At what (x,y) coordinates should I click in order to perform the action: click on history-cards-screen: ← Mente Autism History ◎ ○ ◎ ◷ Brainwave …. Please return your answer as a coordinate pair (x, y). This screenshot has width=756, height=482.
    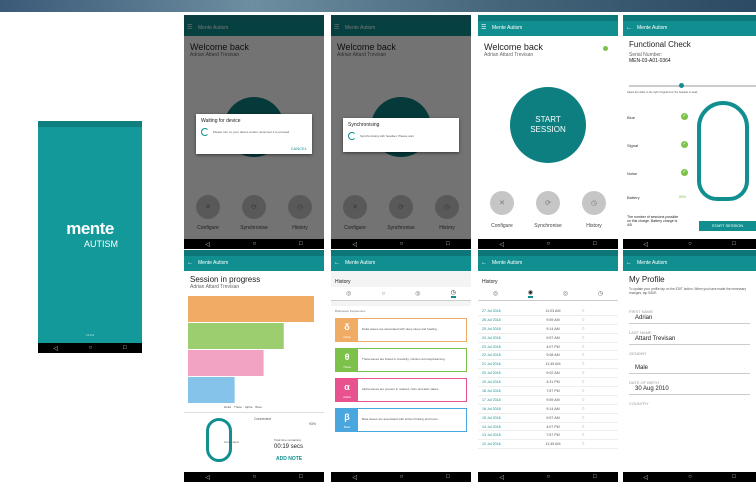
    Looking at the image, I should click on (401, 366).